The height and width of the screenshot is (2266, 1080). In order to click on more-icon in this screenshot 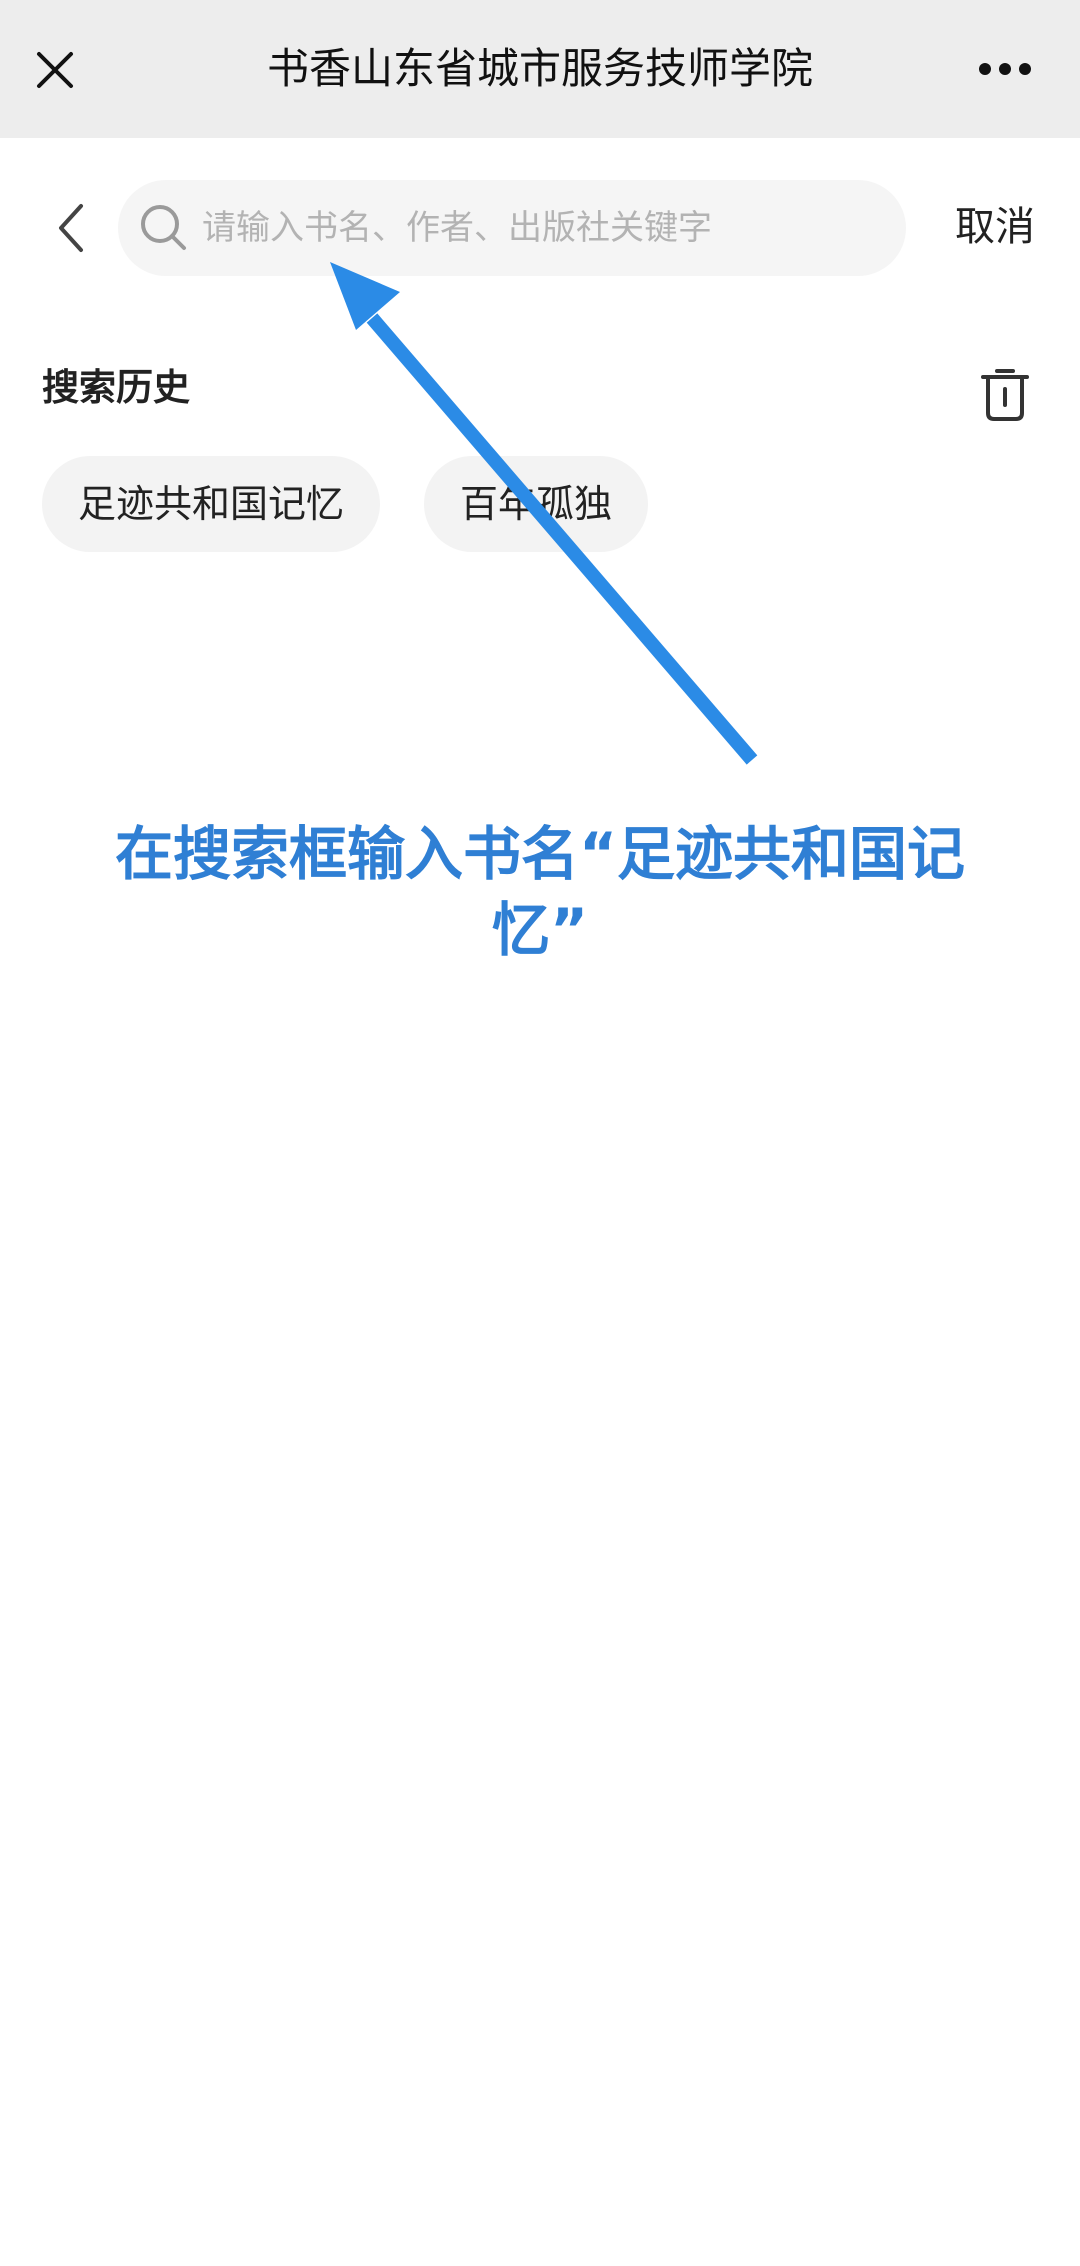, I will do `click(1005, 69)`.